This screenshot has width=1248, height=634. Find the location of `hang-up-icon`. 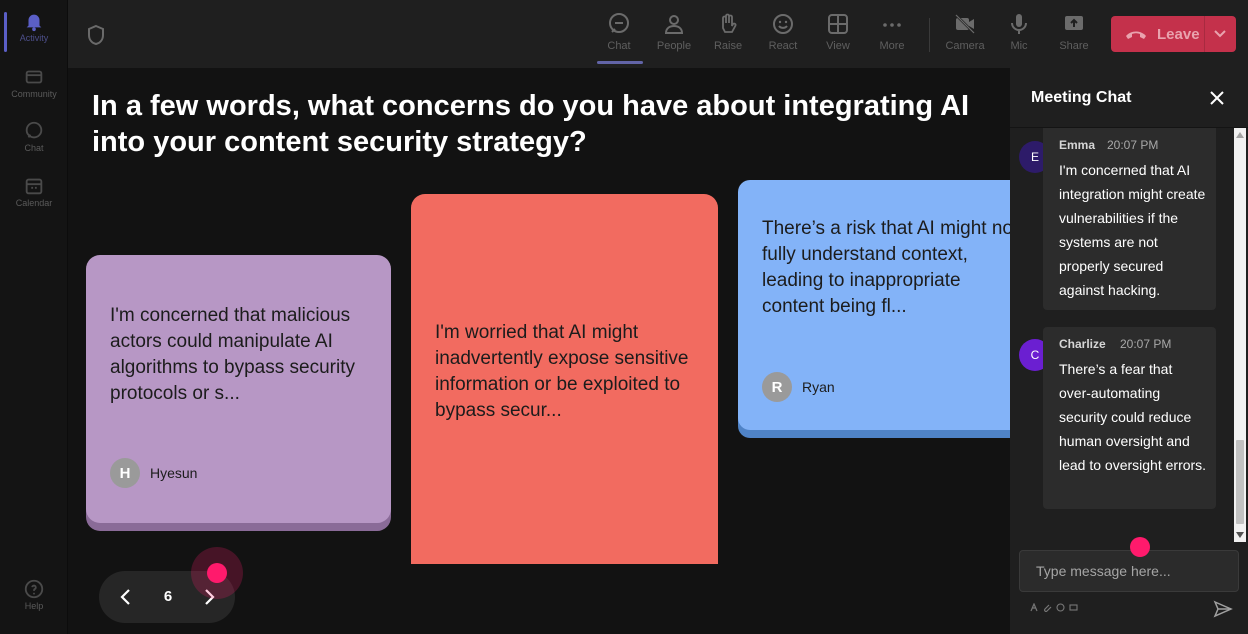

hang-up-icon is located at coordinates (1136, 35).